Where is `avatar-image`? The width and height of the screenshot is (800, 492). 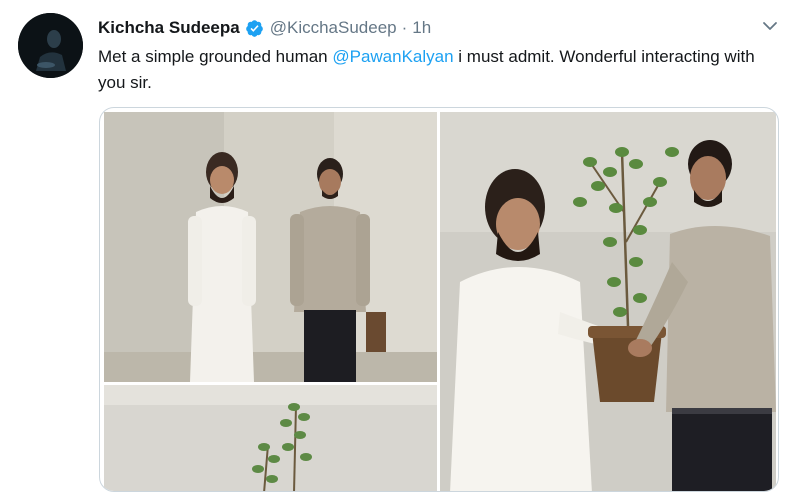 avatar-image is located at coordinates (50, 45).